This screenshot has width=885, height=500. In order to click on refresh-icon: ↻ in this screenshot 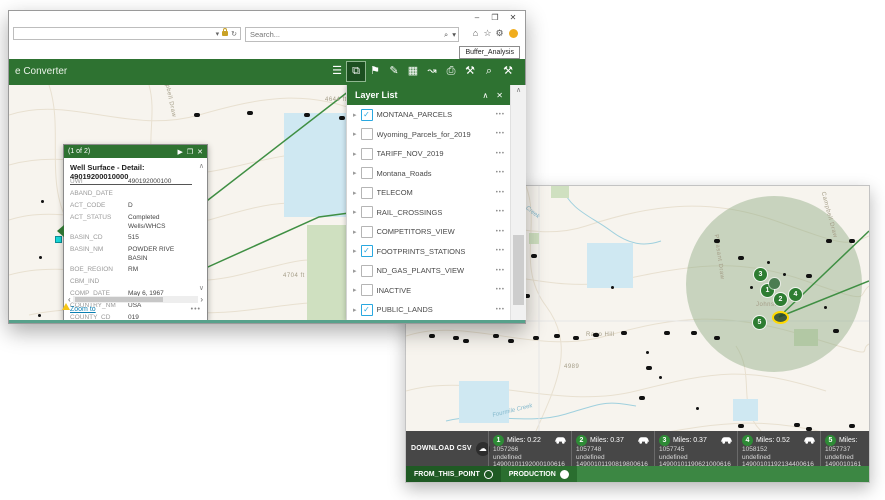, I will do `click(234, 34)`.